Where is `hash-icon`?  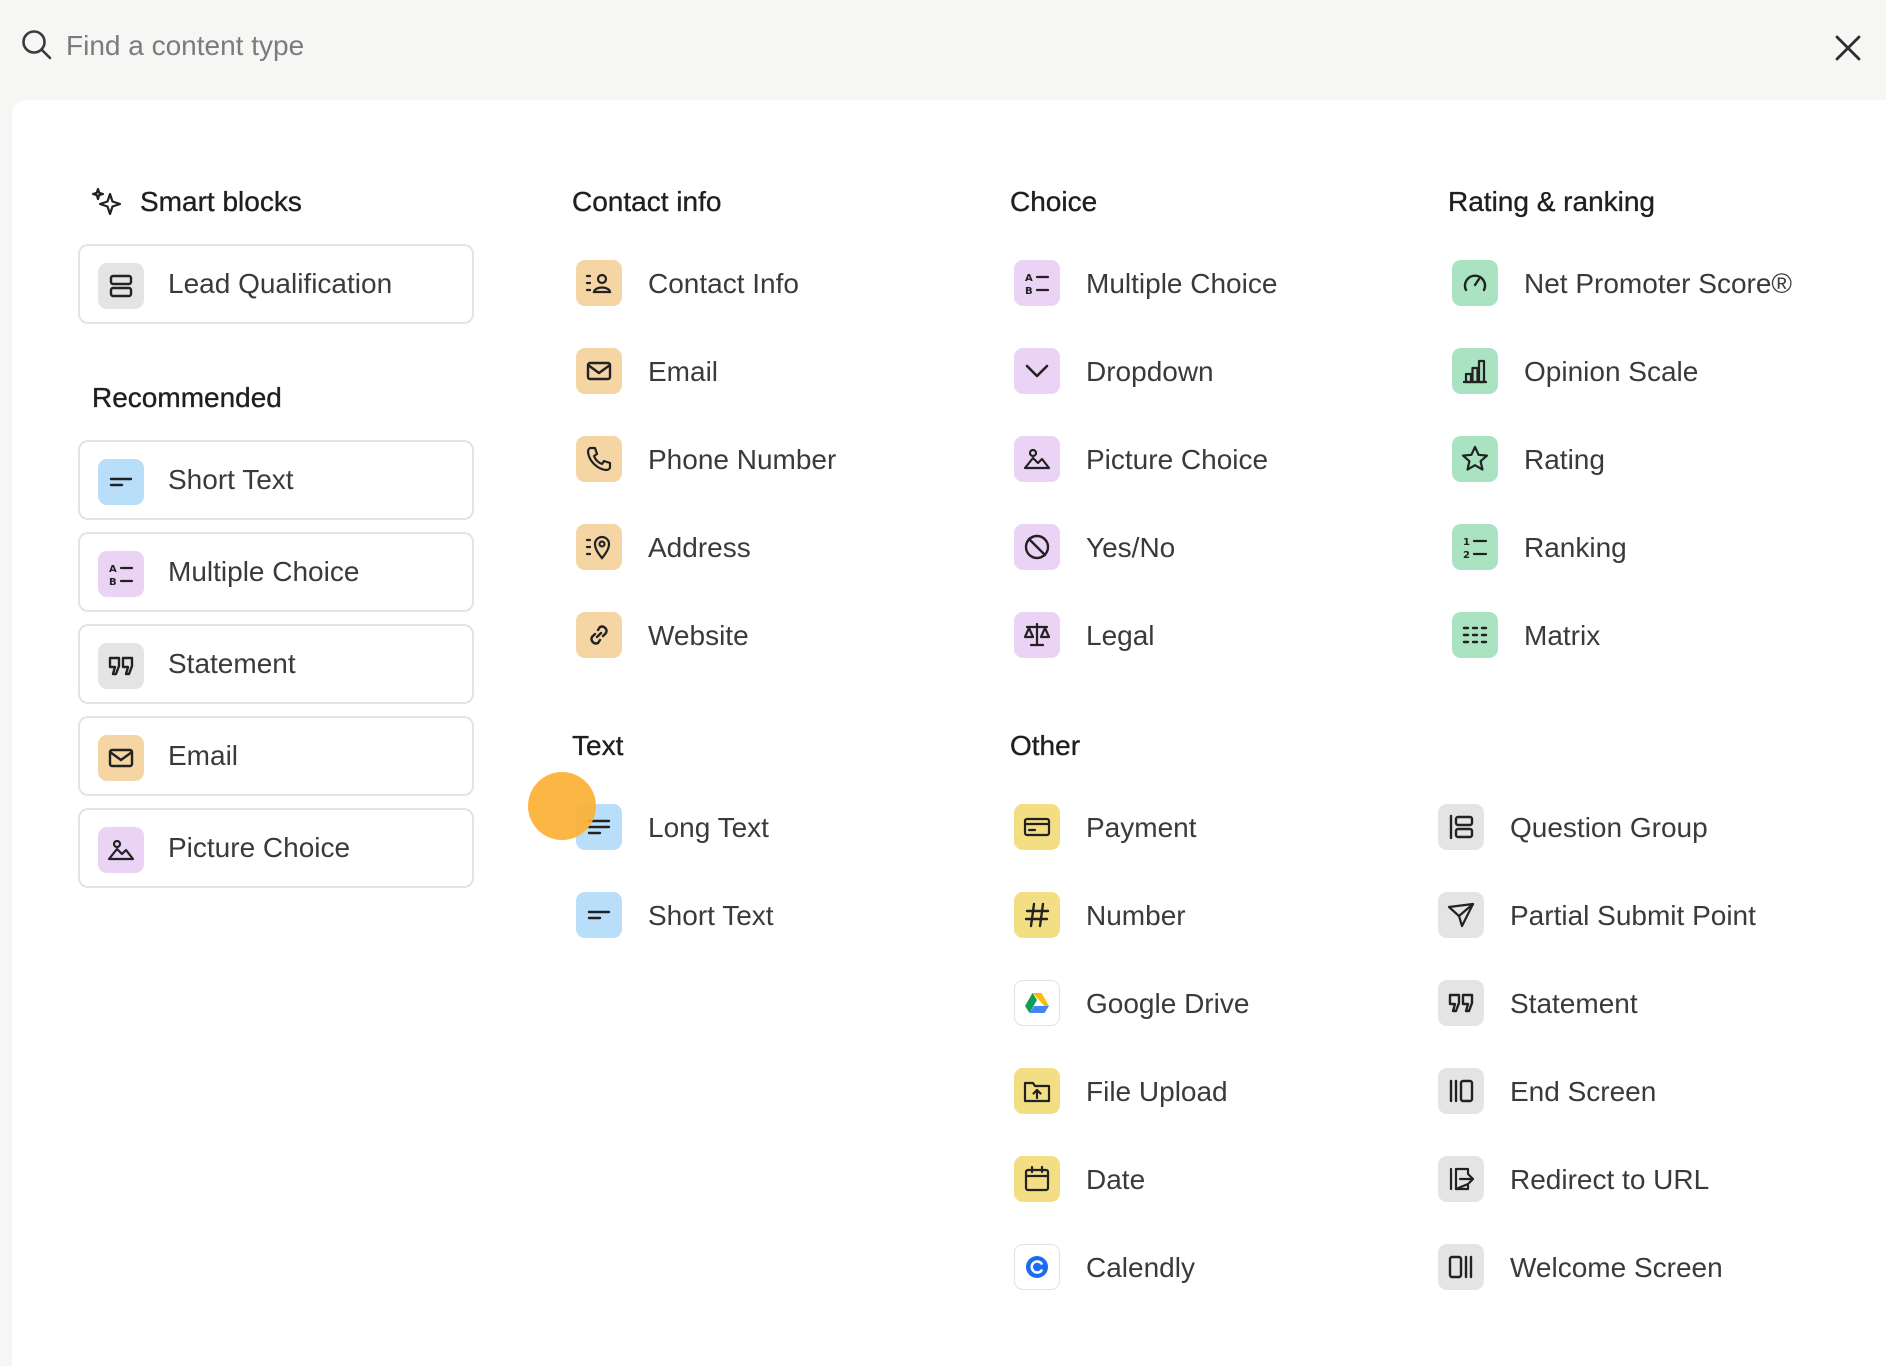
hash-icon is located at coordinates (1037, 915).